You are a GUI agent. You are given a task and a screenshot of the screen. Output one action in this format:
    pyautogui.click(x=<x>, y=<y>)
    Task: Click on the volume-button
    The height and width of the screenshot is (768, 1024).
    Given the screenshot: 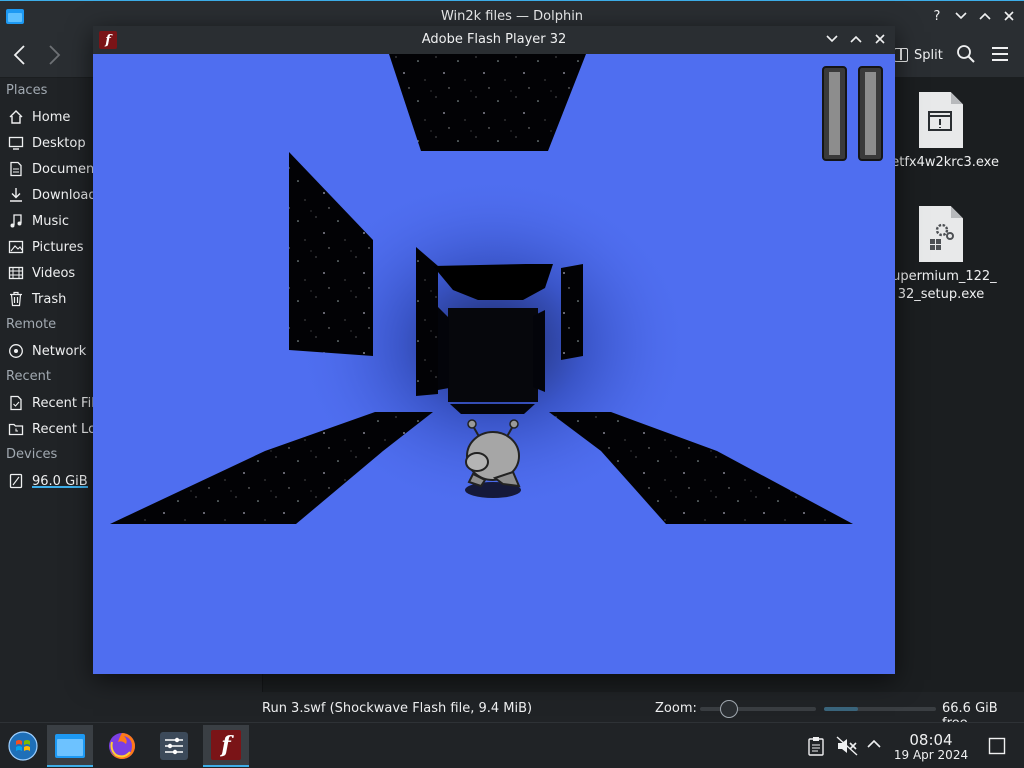 What is the action you would take?
    pyautogui.click(x=847, y=746)
    